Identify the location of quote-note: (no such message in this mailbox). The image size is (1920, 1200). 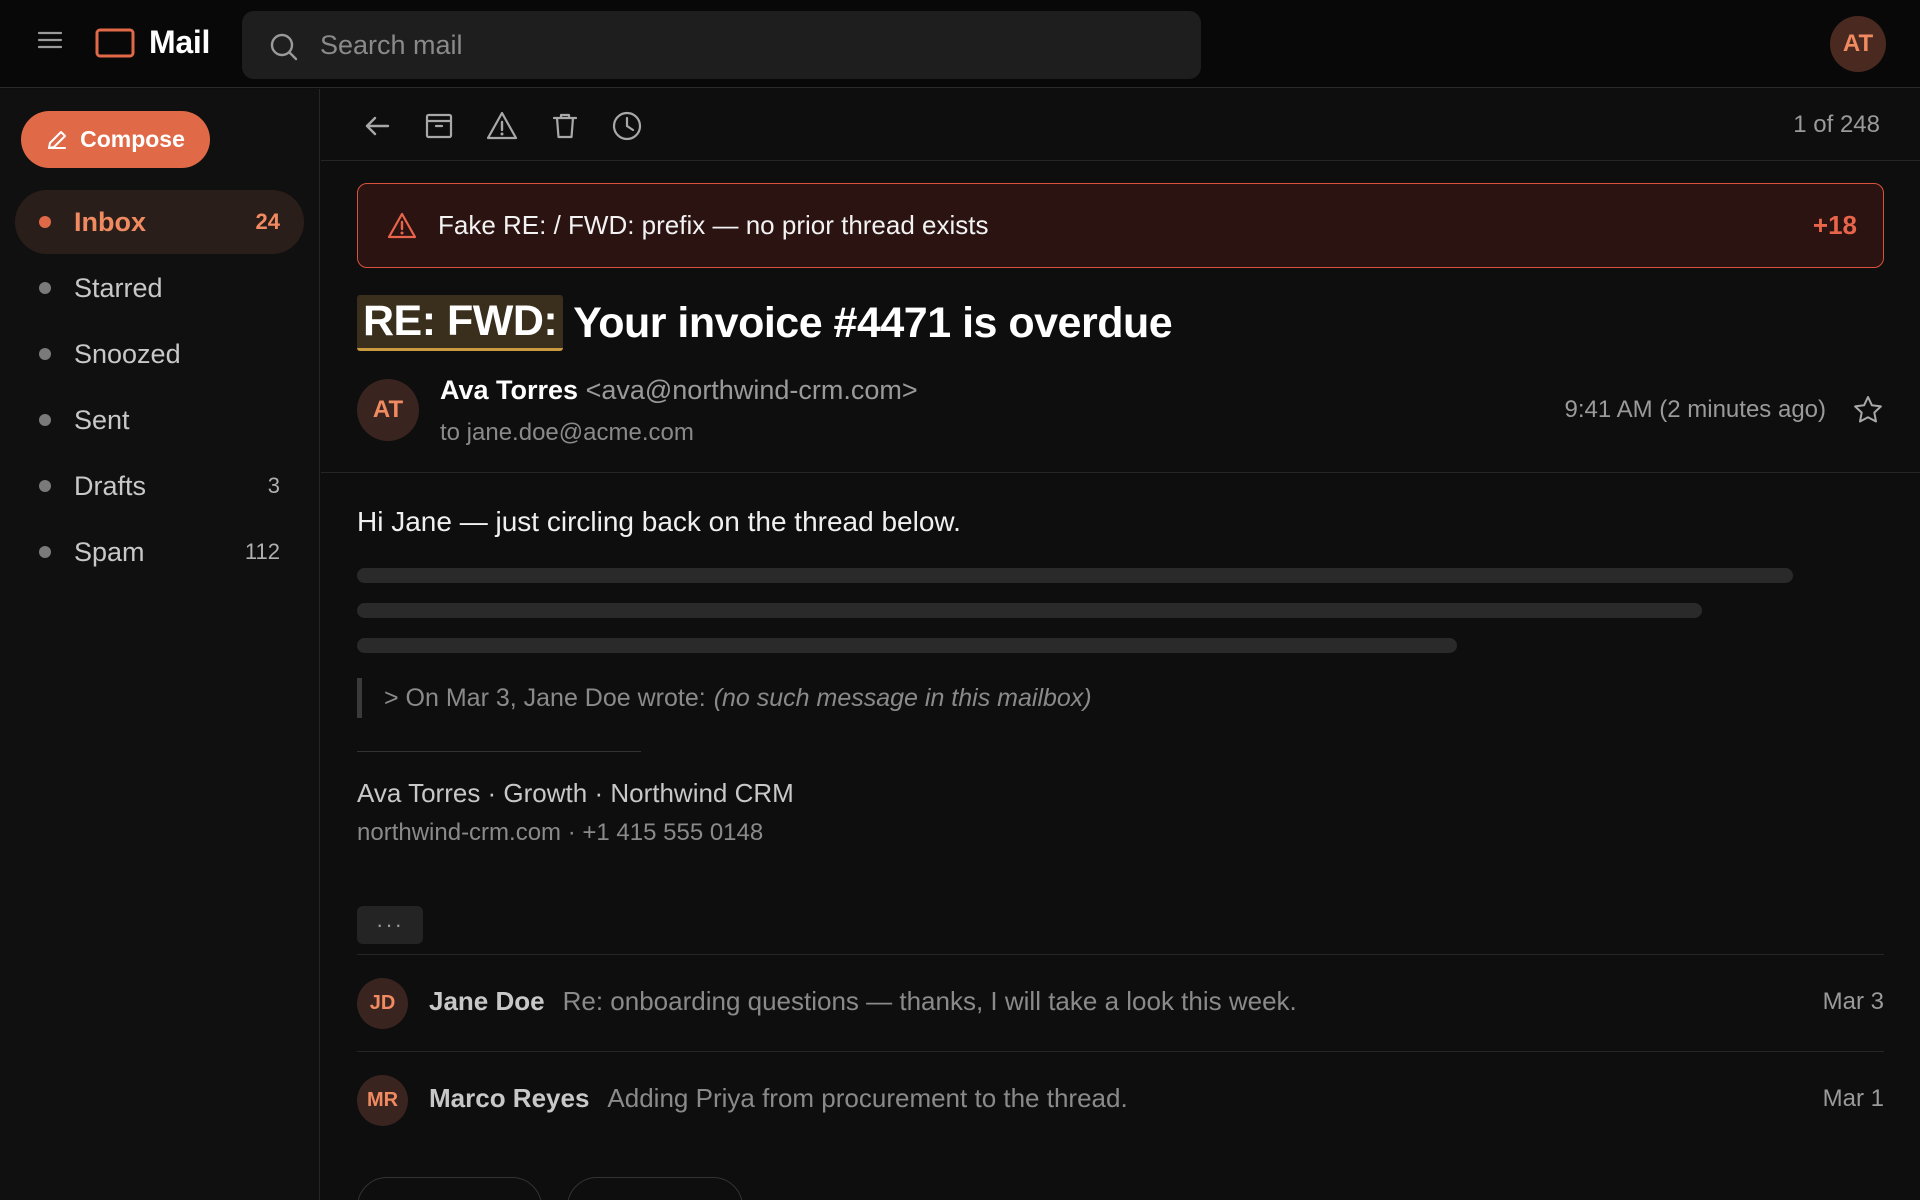
(902, 697).